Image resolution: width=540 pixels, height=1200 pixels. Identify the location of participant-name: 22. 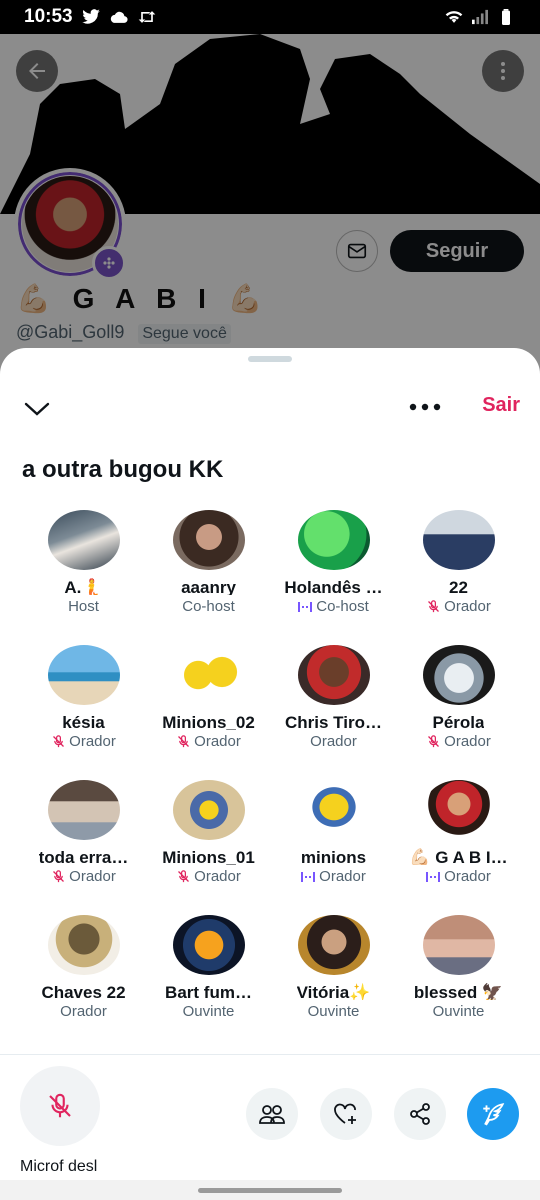
(458, 586).